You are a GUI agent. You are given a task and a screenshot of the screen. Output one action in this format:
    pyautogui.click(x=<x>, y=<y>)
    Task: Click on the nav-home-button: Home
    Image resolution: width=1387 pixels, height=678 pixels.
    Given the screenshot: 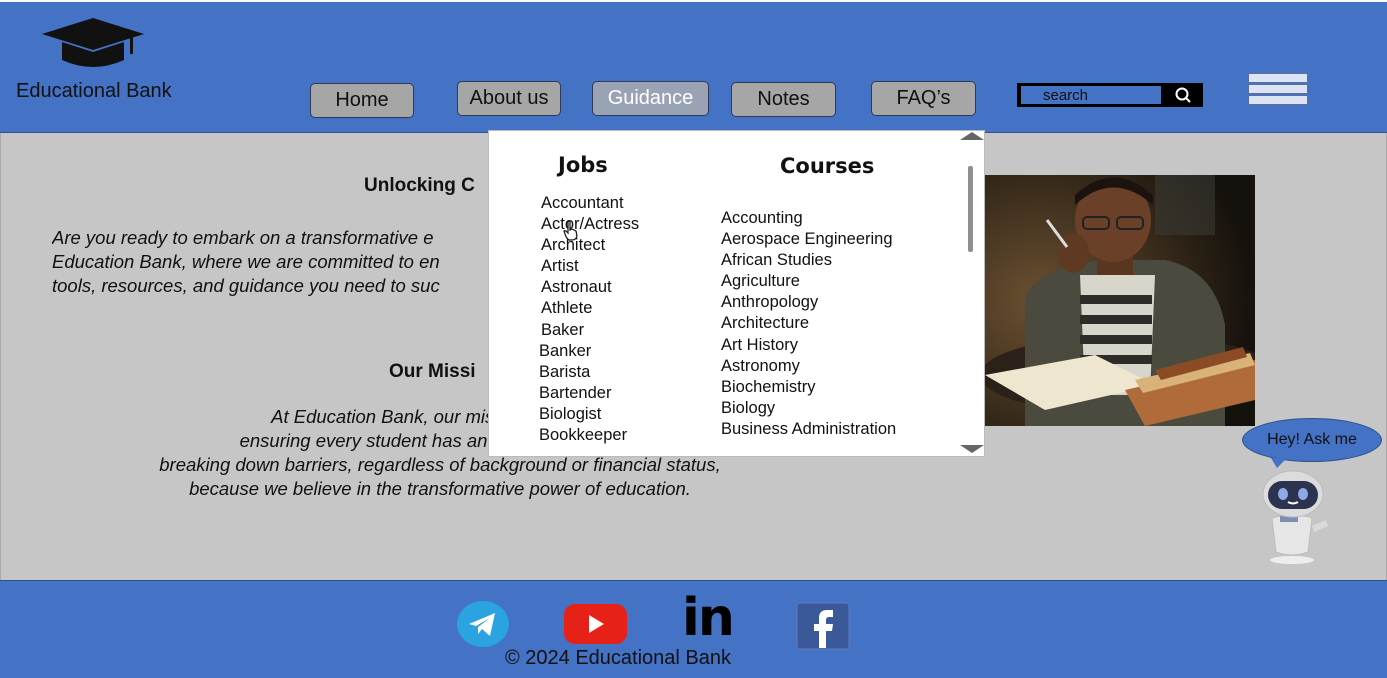 What is the action you would take?
    pyautogui.click(x=362, y=100)
    